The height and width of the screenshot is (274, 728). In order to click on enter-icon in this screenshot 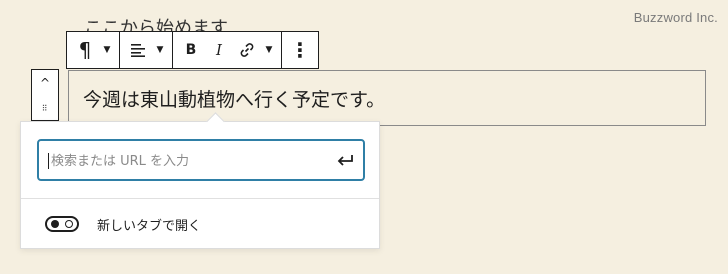, I will do `click(345, 160)`.